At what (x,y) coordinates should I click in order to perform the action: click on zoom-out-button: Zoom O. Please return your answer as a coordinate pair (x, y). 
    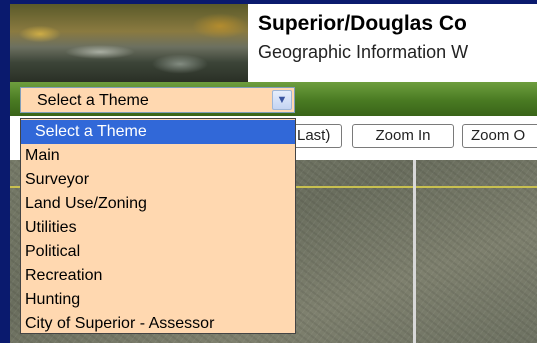
    Looking at the image, I should click on (499, 136).